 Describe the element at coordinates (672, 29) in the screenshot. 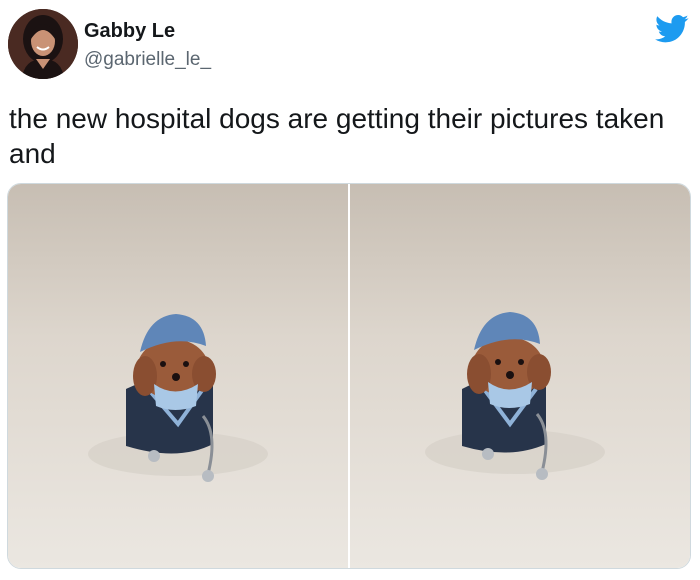

I see `twitter-bird-icon` at that location.